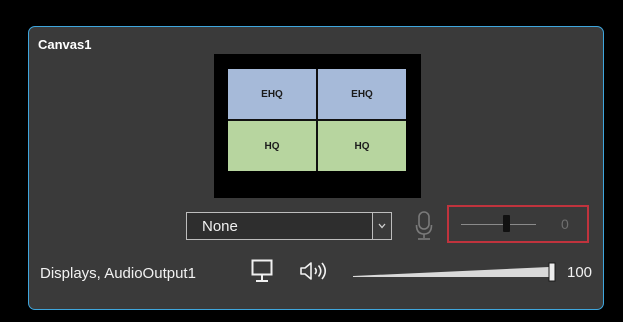  What do you see at coordinates (451, 272) in the screenshot?
I see `output-volume-ramp` at bounding box center [451, 272].